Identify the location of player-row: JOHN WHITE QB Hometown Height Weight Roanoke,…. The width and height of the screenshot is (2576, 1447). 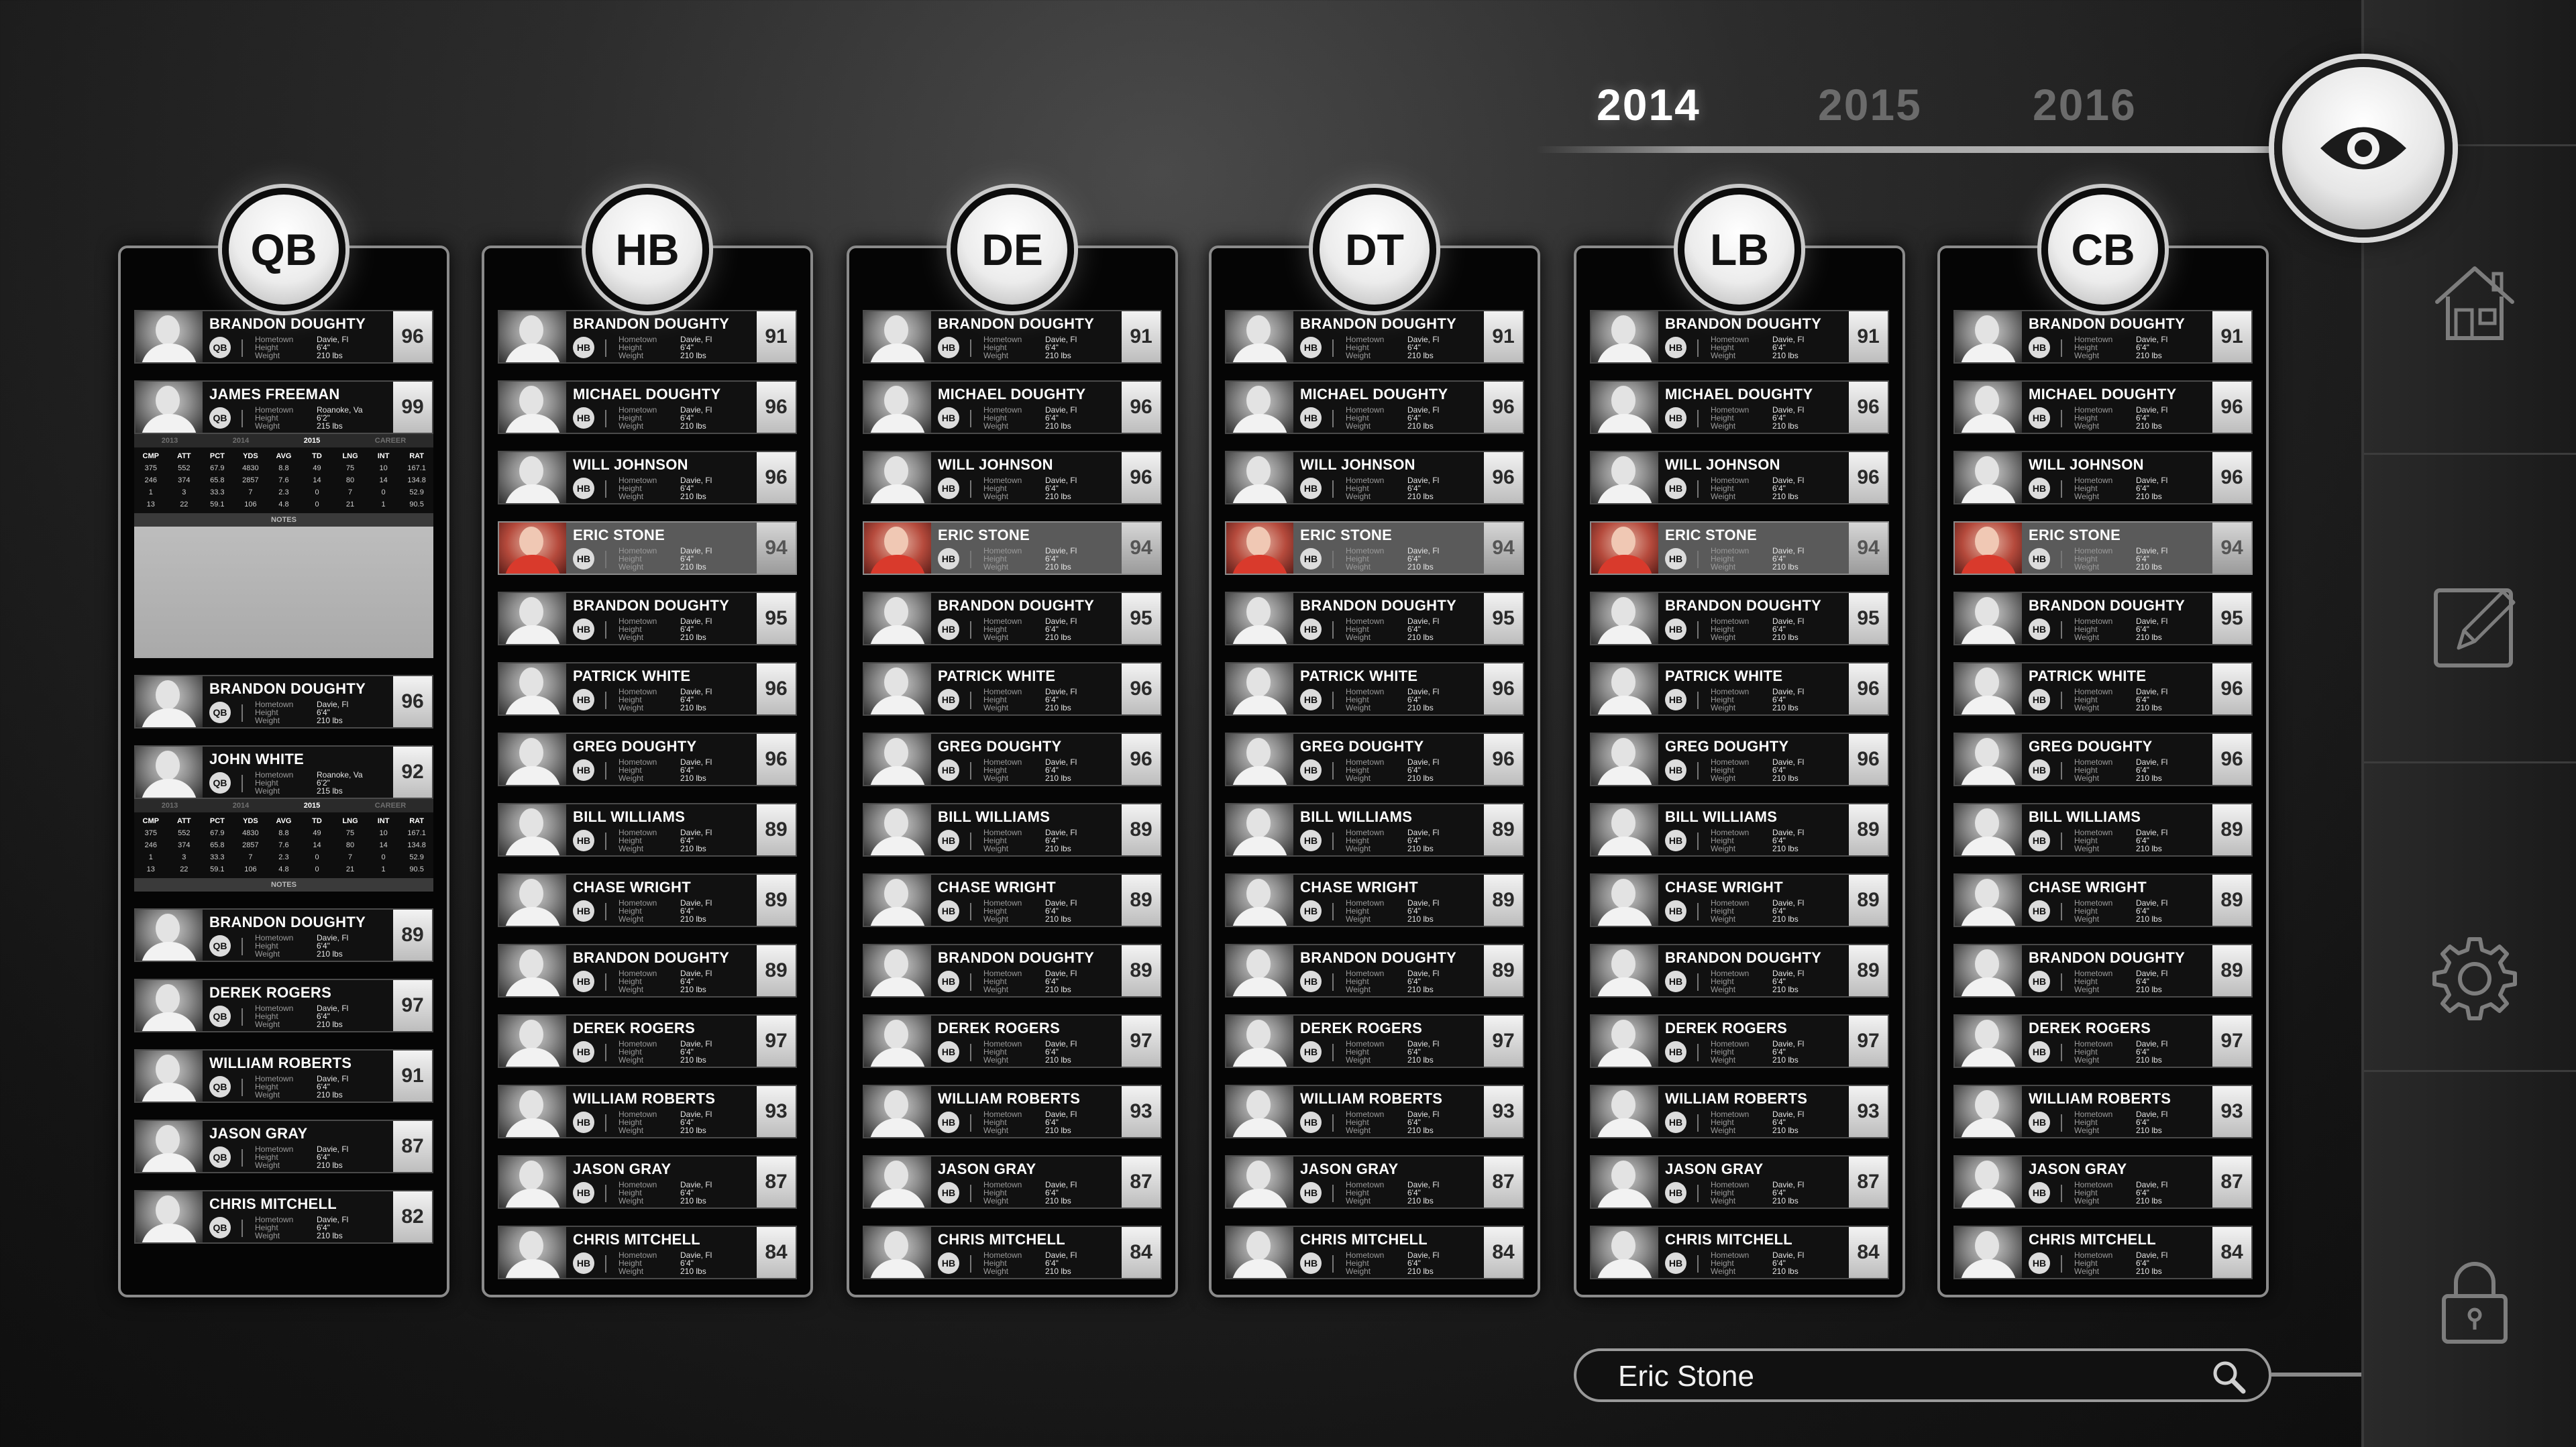
(283, 772).